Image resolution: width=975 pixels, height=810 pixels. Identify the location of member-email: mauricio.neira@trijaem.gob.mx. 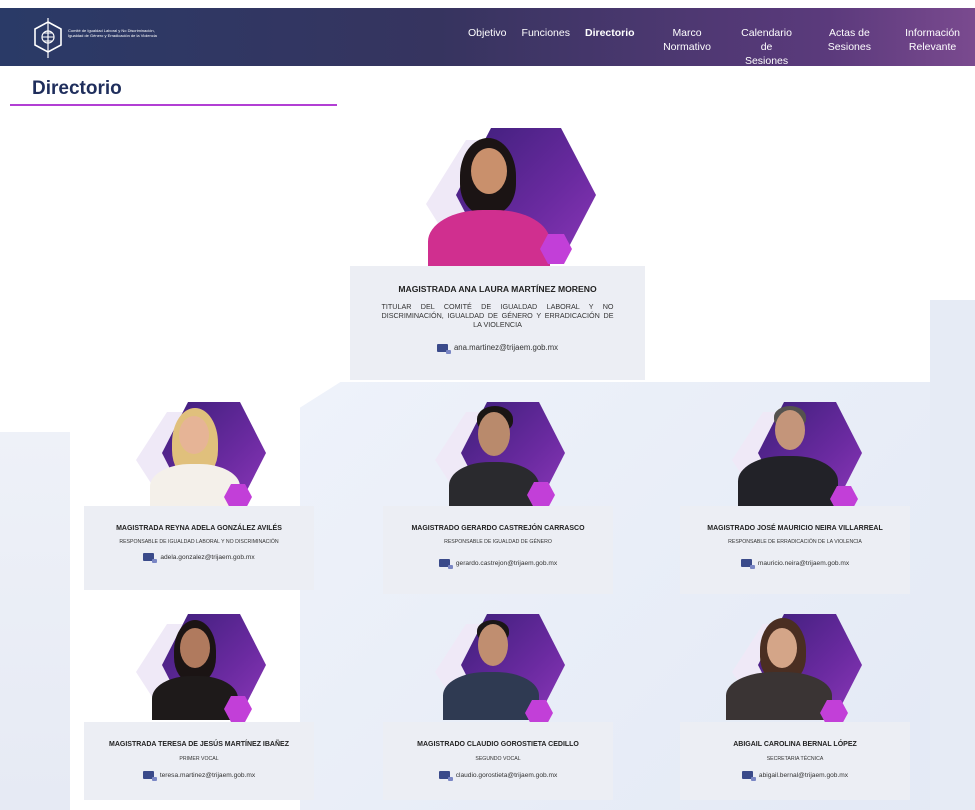
(803, 563).